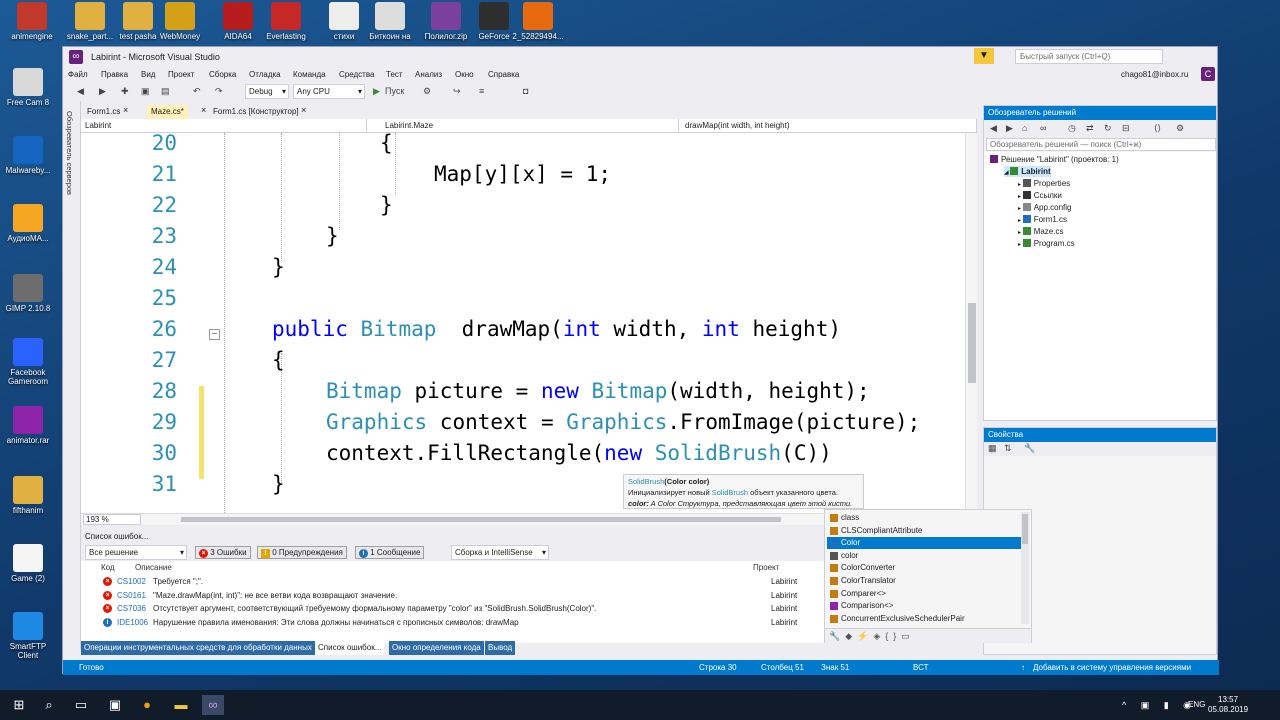 The height and width of the screenshot is (720, 1280). Describe the element at coordinates (32, 21) in the screenshot. I see `desktop-icon: animengine` at that location.